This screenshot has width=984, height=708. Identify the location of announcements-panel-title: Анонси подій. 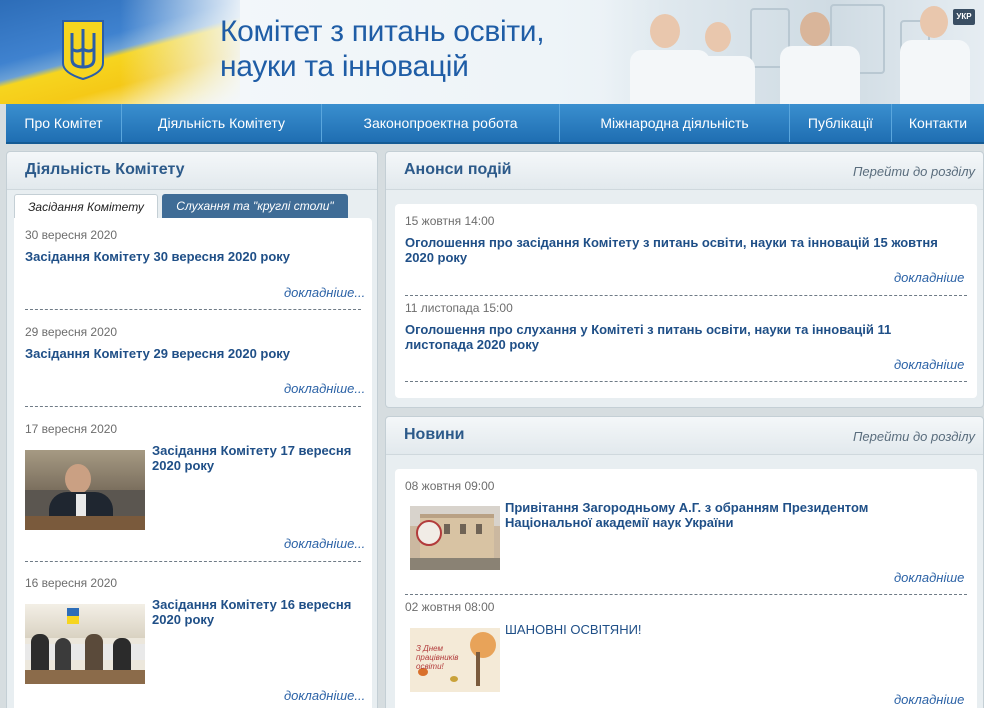
(458, 169).